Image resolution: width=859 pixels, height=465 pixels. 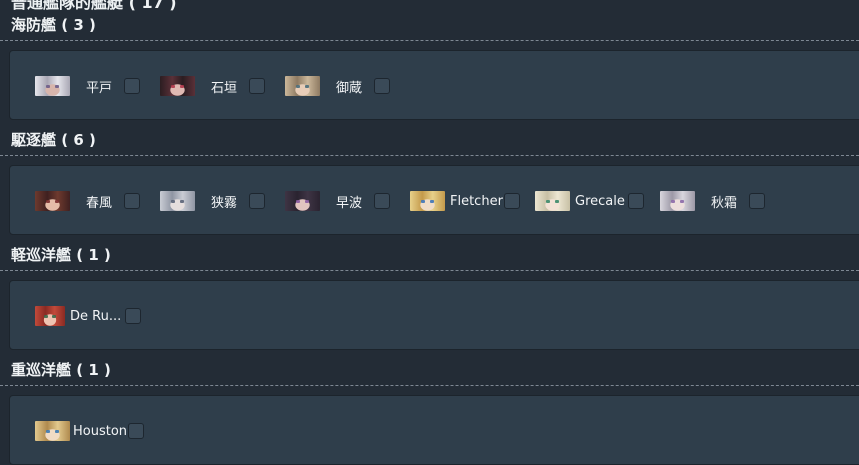 I want to click on ship-name: 狭霧, so click(x=224, y=203).